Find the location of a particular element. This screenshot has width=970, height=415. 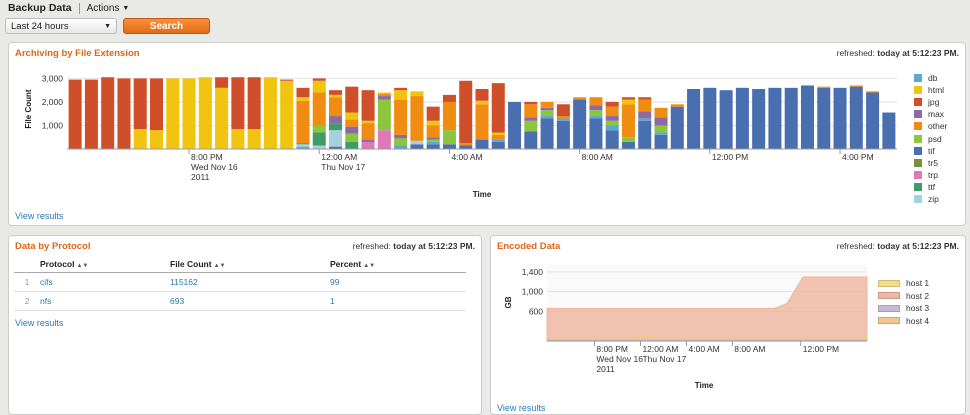

legend-label: trp is located at coordinates (933, 174).